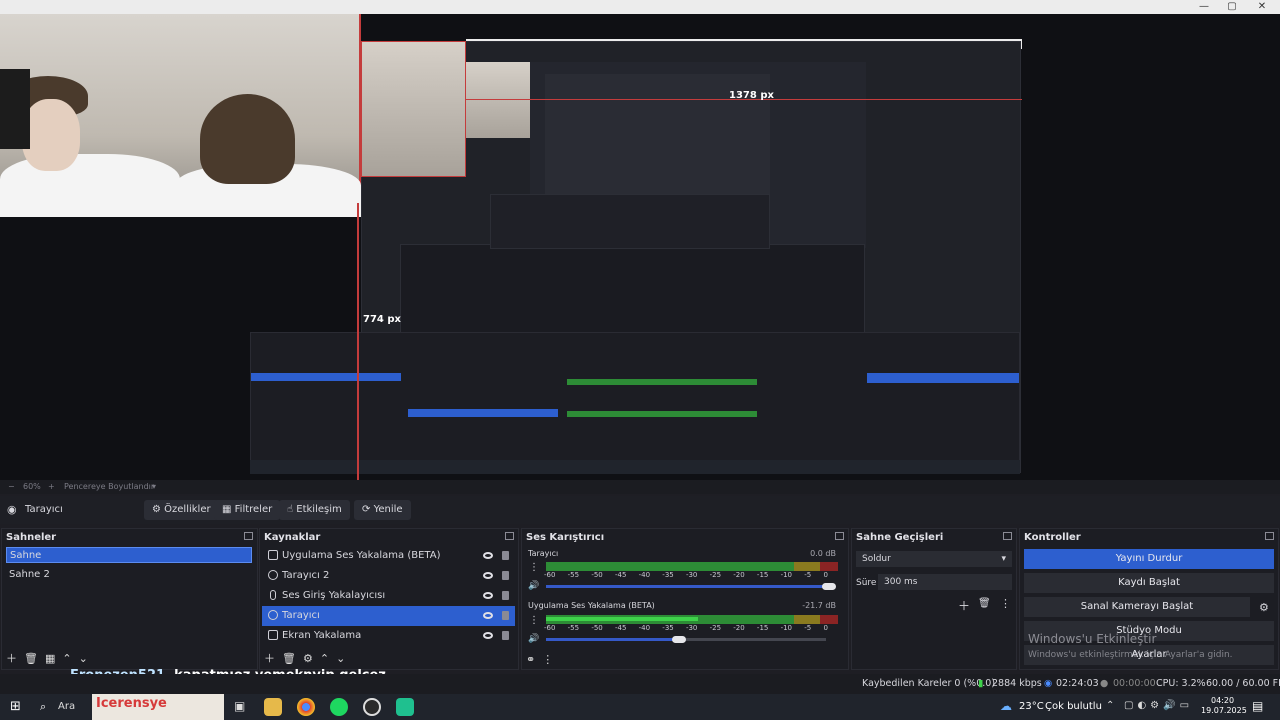 This screenshot has height=720, width=1280. What do you see at coordinates (945, 582) in the screenshot?
I see `duration-input: 300 ms` at bounding box center [945, 582].